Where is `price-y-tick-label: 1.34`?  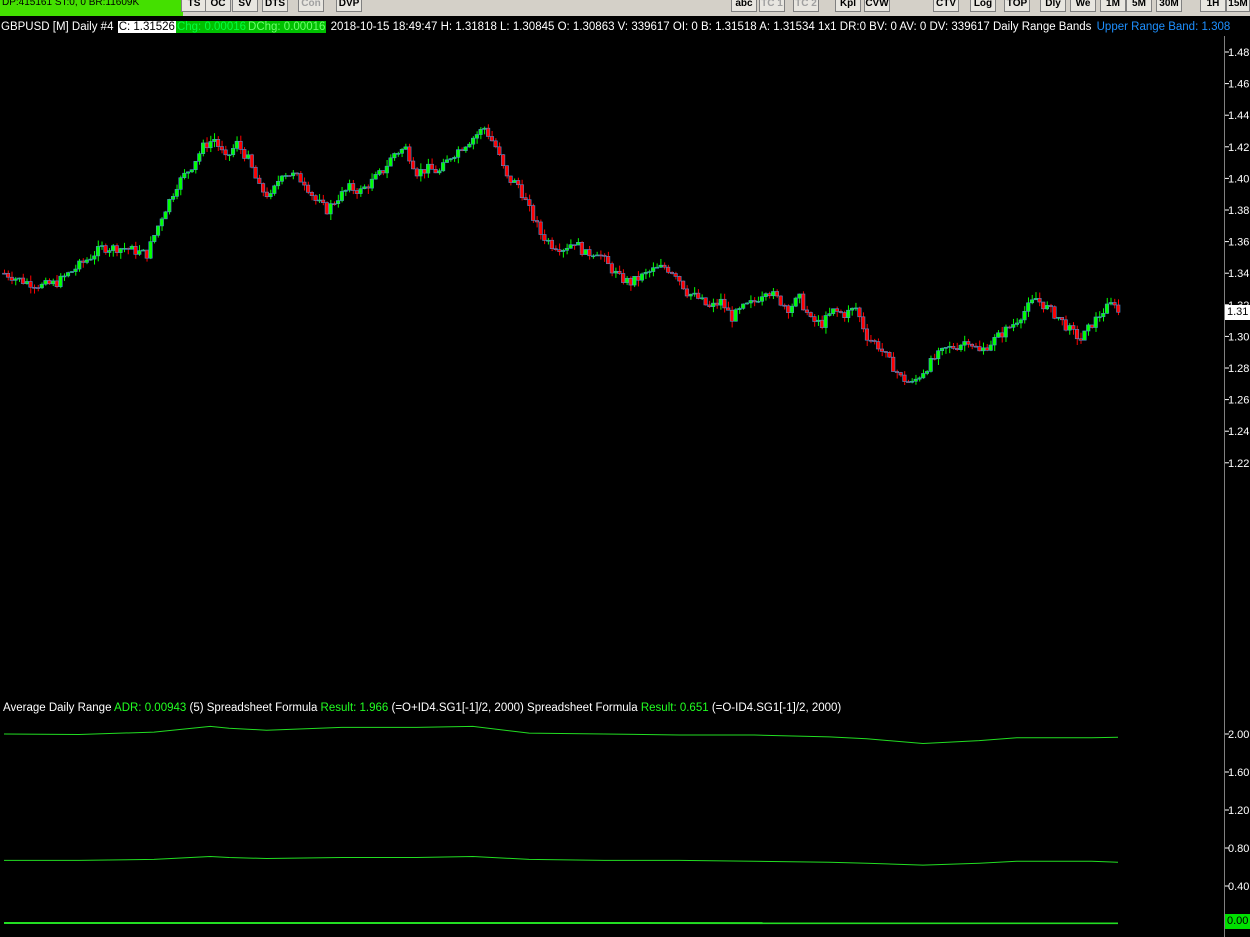
price-y-tick-label: 1.34 is located at coordinates (1238, 274).